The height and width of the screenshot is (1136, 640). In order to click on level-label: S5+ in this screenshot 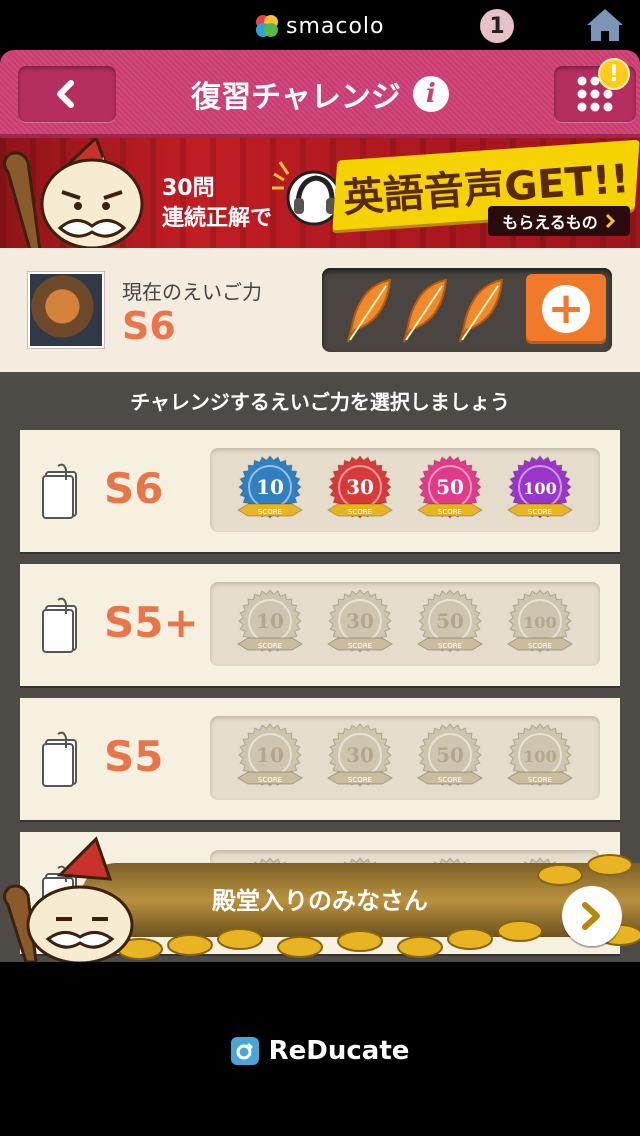, I will do `click(151, 622)`.